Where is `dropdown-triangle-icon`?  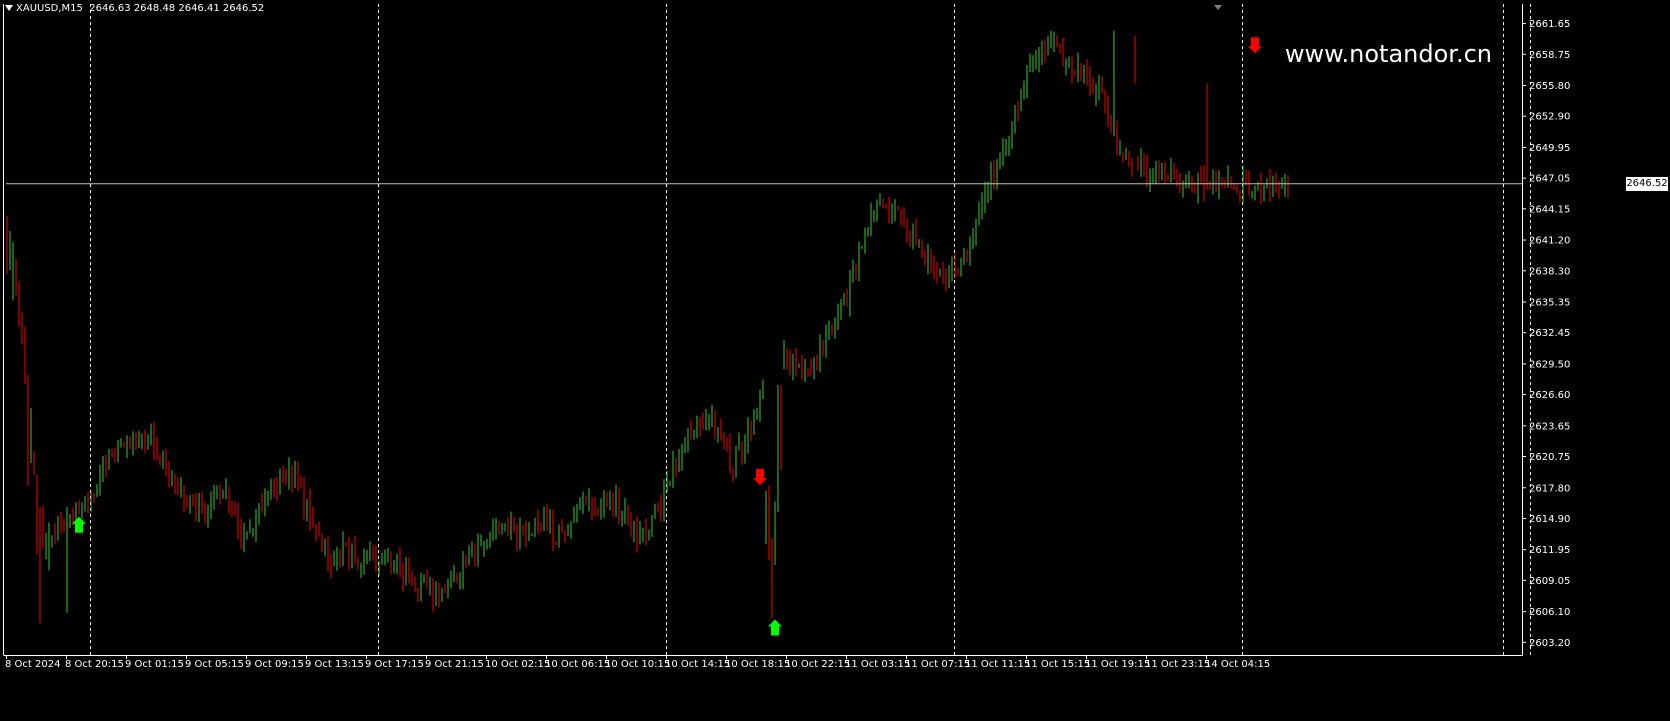
dropdown-triangle-icon is located at coordinates (9, 8).